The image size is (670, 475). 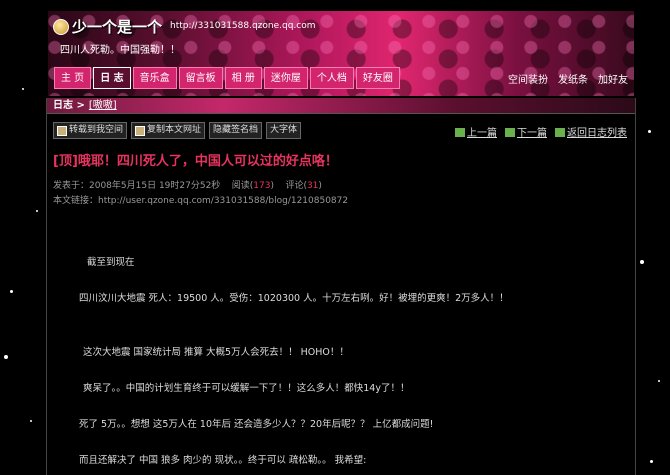 I want to click on send-note-link: 发纸条, so click(x=573, y=78).